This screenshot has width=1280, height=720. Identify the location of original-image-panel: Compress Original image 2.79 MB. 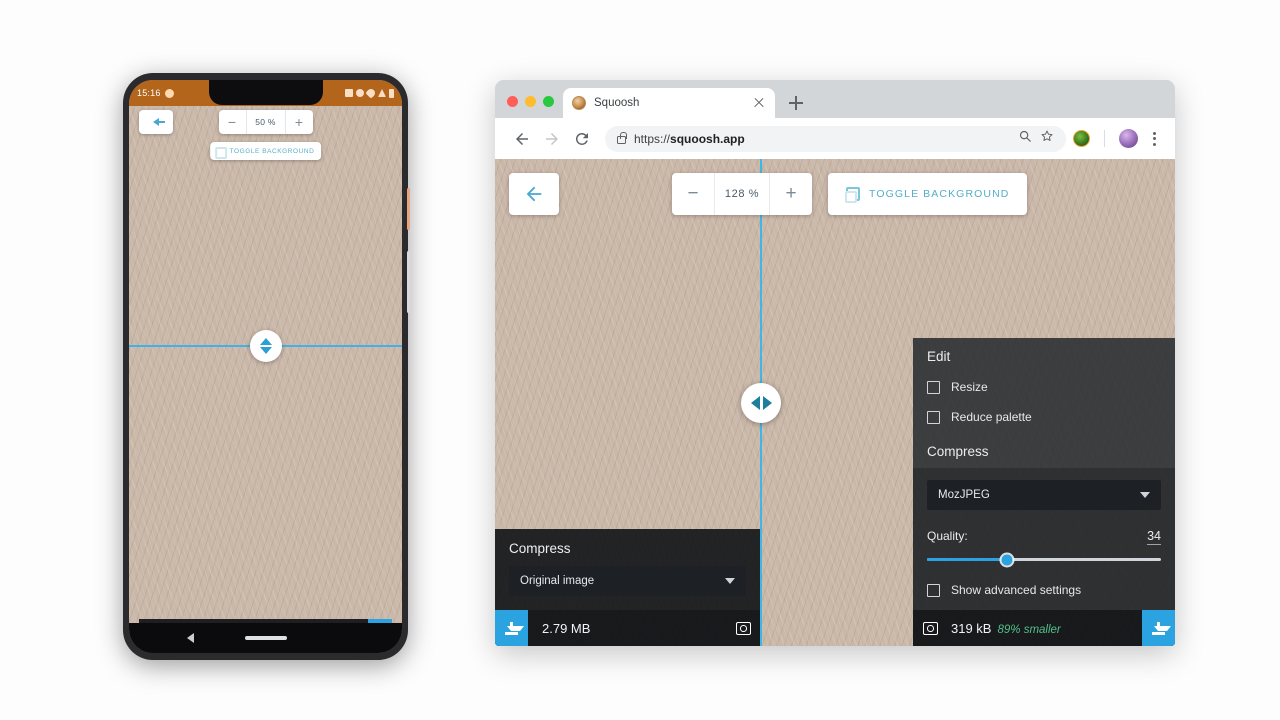
(627, 587).